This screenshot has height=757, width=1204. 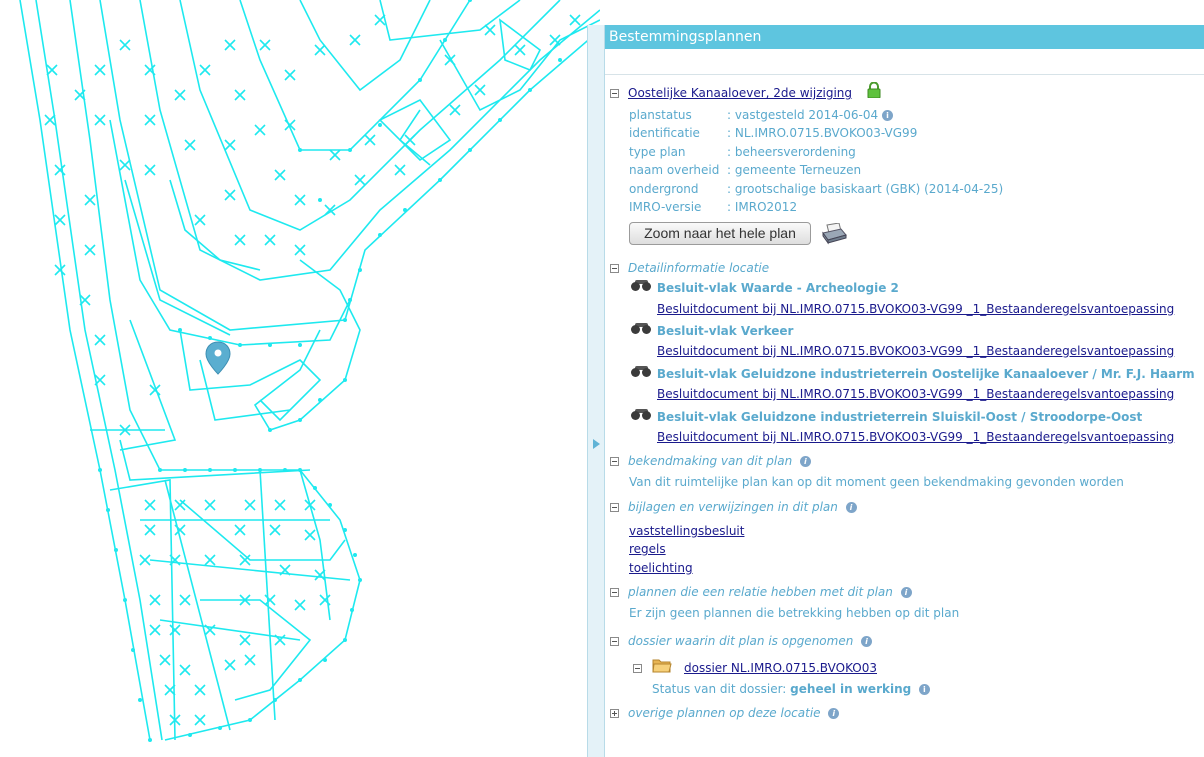 I want to click on field-naam-overheid: naam overheid: gemeente Terneuzen, so click(x=745, y=170).